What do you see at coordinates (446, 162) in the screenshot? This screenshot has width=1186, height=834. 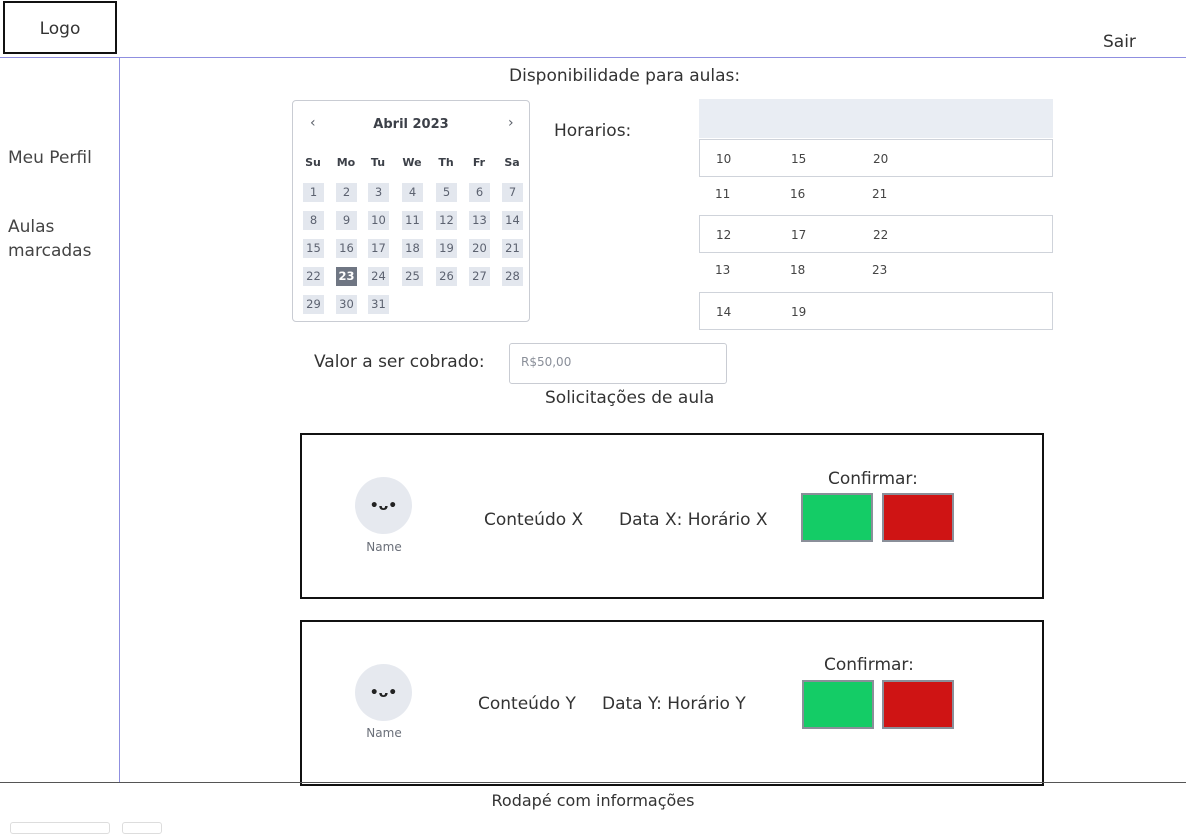 I see `weekday-label: Th` at bounding box center [446, 162].